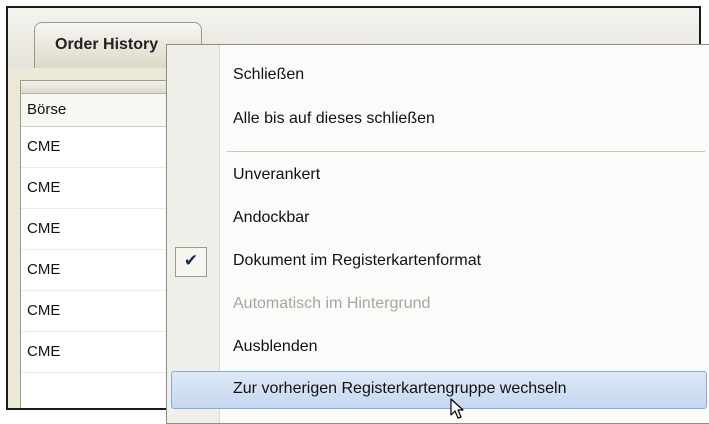 The height and width of the screenshot is (424, 709). What do you see at coordinates (271, 217) in the screenshot?
I see `menu-item-label: Andockbar` at bounding box center [271, 217].